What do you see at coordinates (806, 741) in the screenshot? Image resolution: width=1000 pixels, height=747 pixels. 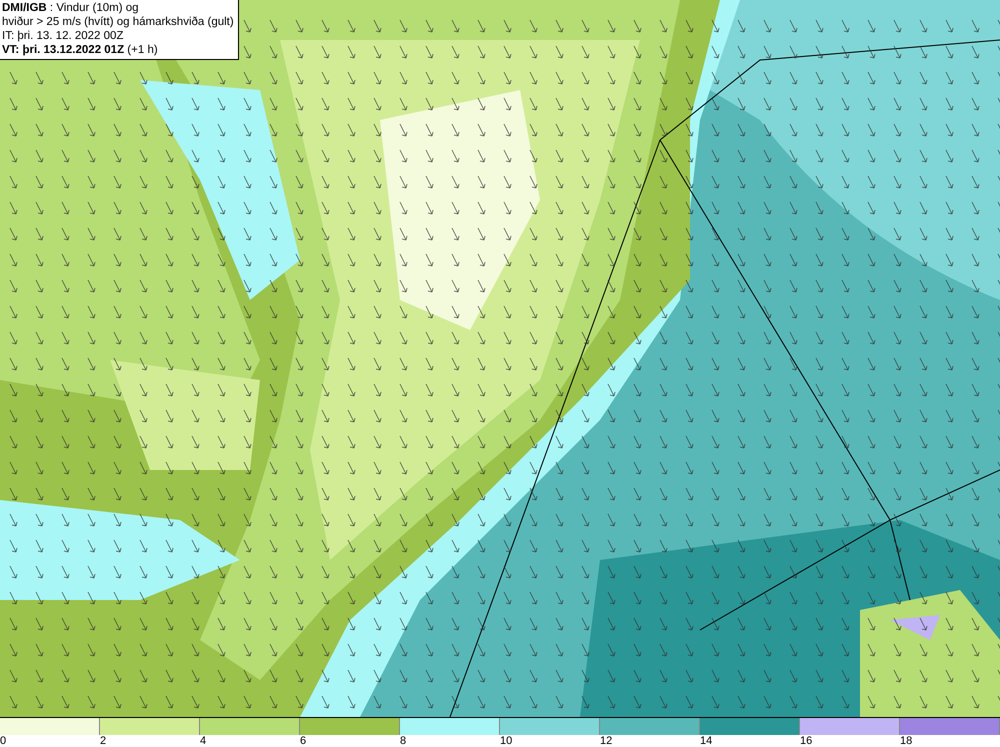 I see `legend-label: 16` at bounding box center [806, 741].